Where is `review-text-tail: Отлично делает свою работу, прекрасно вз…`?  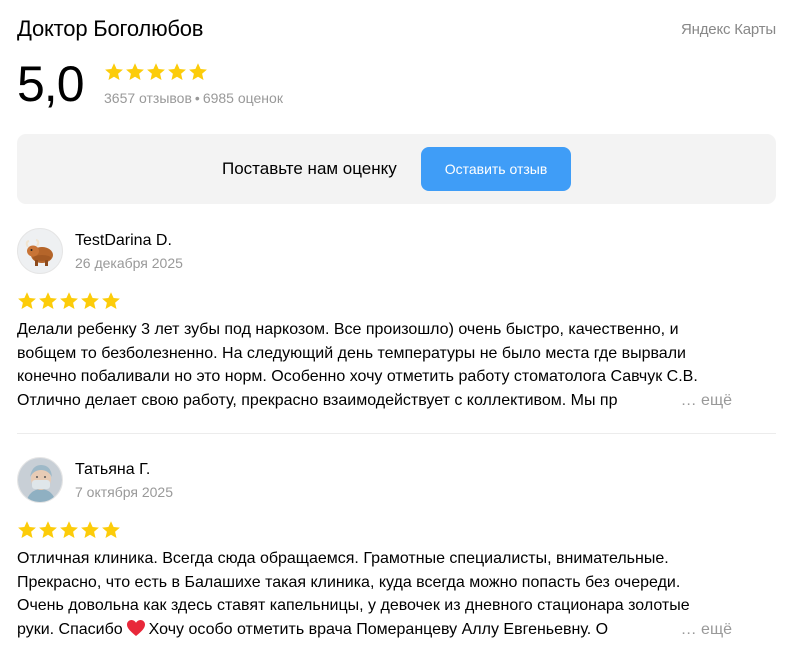
review-text-tail: Отлично делает свою работу, прекрасно вз… is located at coordinates (317, 400).